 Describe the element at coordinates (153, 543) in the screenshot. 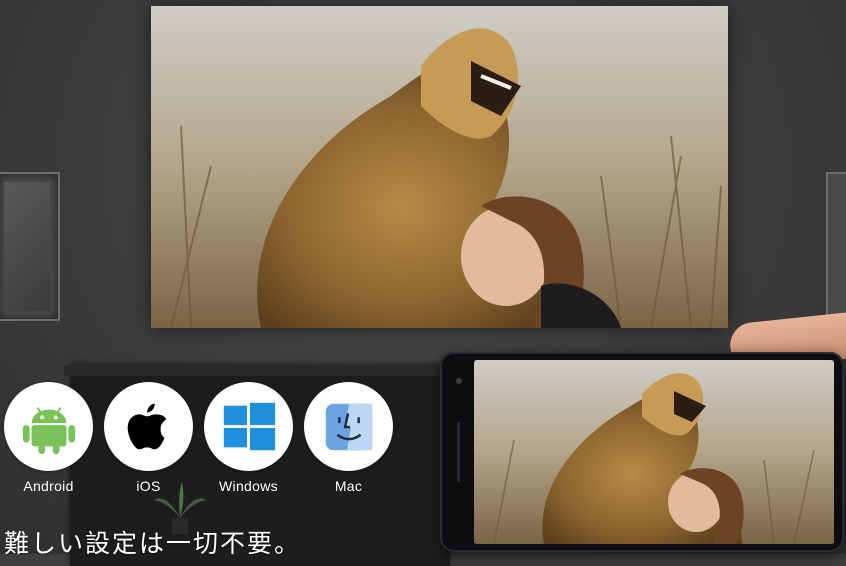

I see `caption-text: 難しい設定は一切不要。` at that location.